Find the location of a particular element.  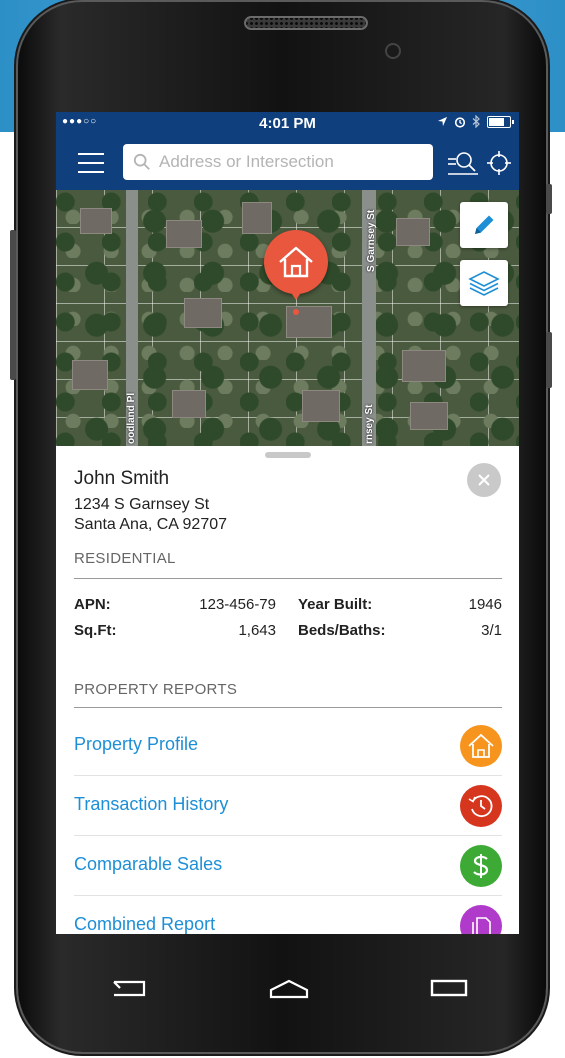

edit-pencil-icon is located at coordinates (484, 224).